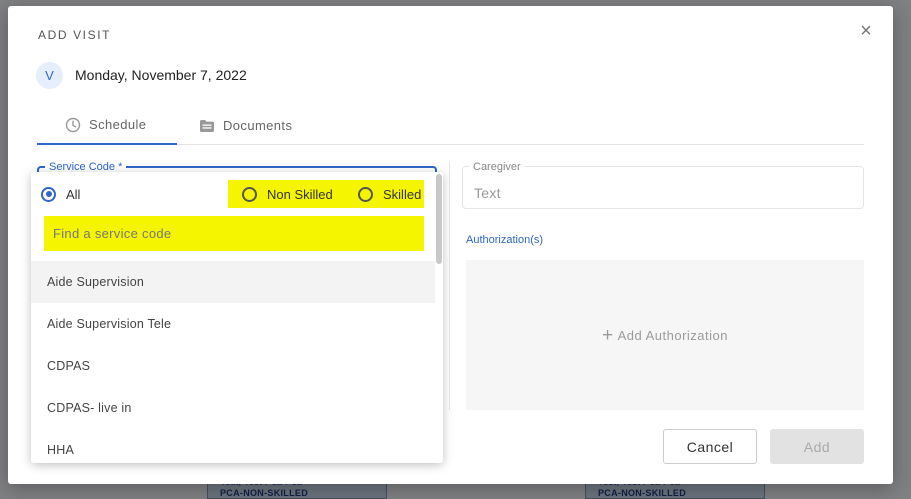  What do you see at coordinates (607, 335) in the screenshot?
I see `plus-icon: +` at bounding box center [607, 335].